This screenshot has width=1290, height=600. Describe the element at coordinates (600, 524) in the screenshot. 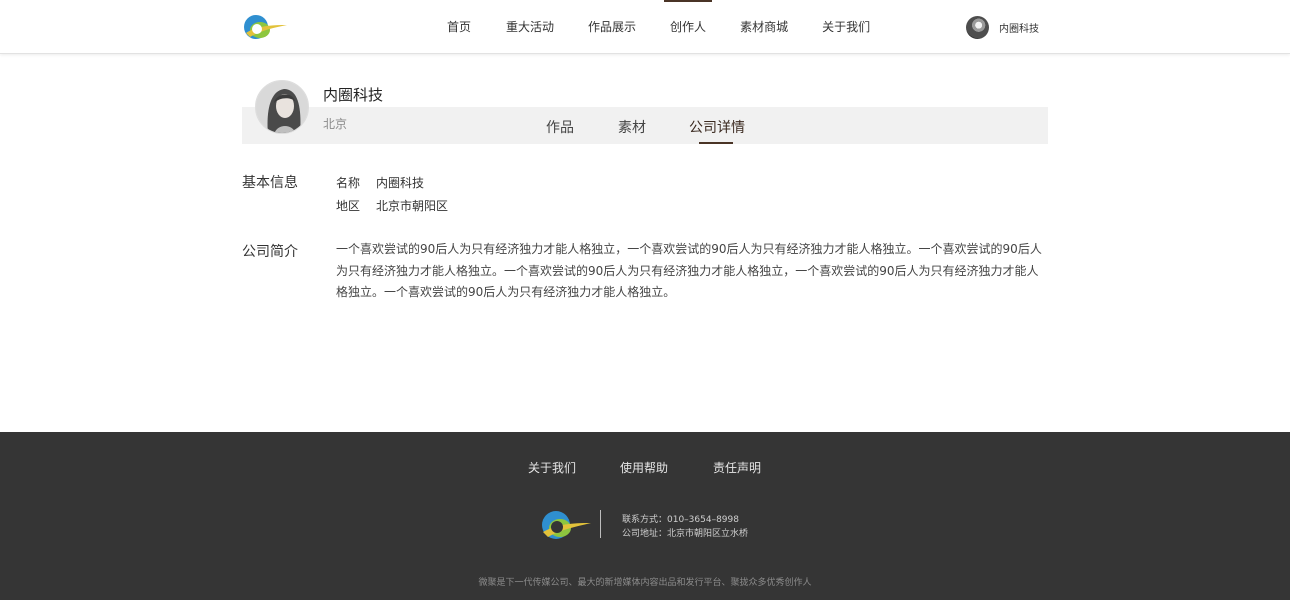

I see `footer-divider` at that location.